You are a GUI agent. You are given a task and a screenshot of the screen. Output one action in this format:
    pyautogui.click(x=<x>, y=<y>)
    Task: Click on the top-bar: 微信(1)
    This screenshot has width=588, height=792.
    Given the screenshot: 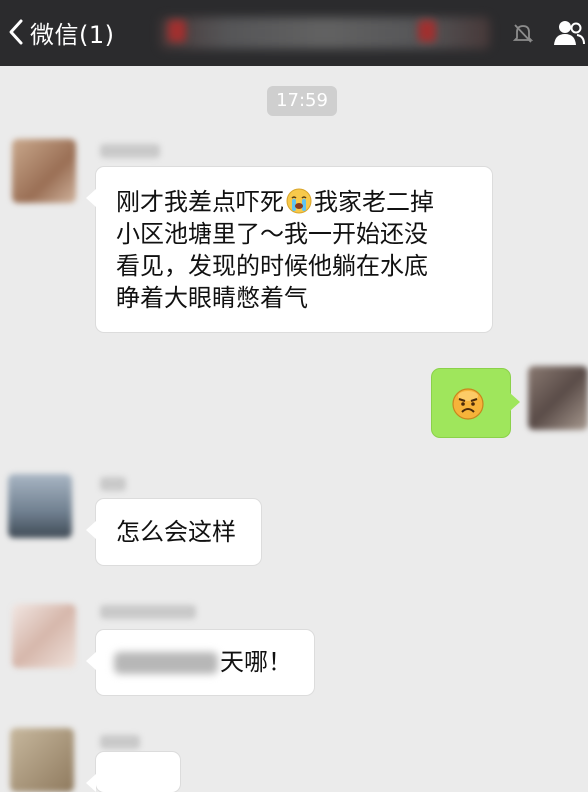 What is the action you would take?
    pyautogui.click(x=294, y=33)
    